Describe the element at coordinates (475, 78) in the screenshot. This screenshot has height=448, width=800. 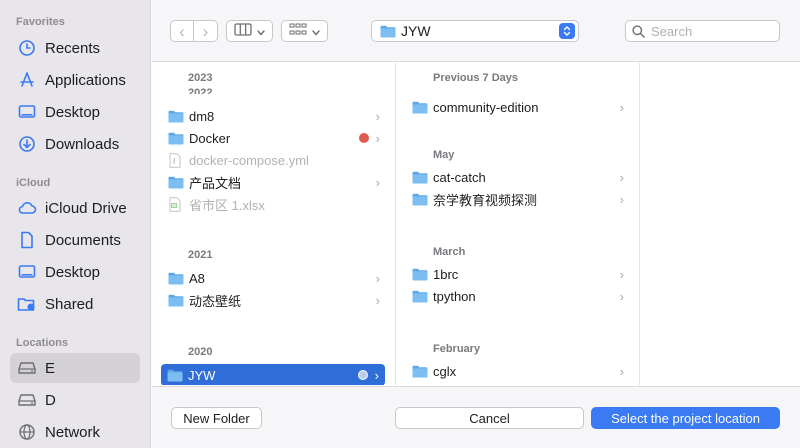
I see `group-header: Previous 7 Days` at that location.